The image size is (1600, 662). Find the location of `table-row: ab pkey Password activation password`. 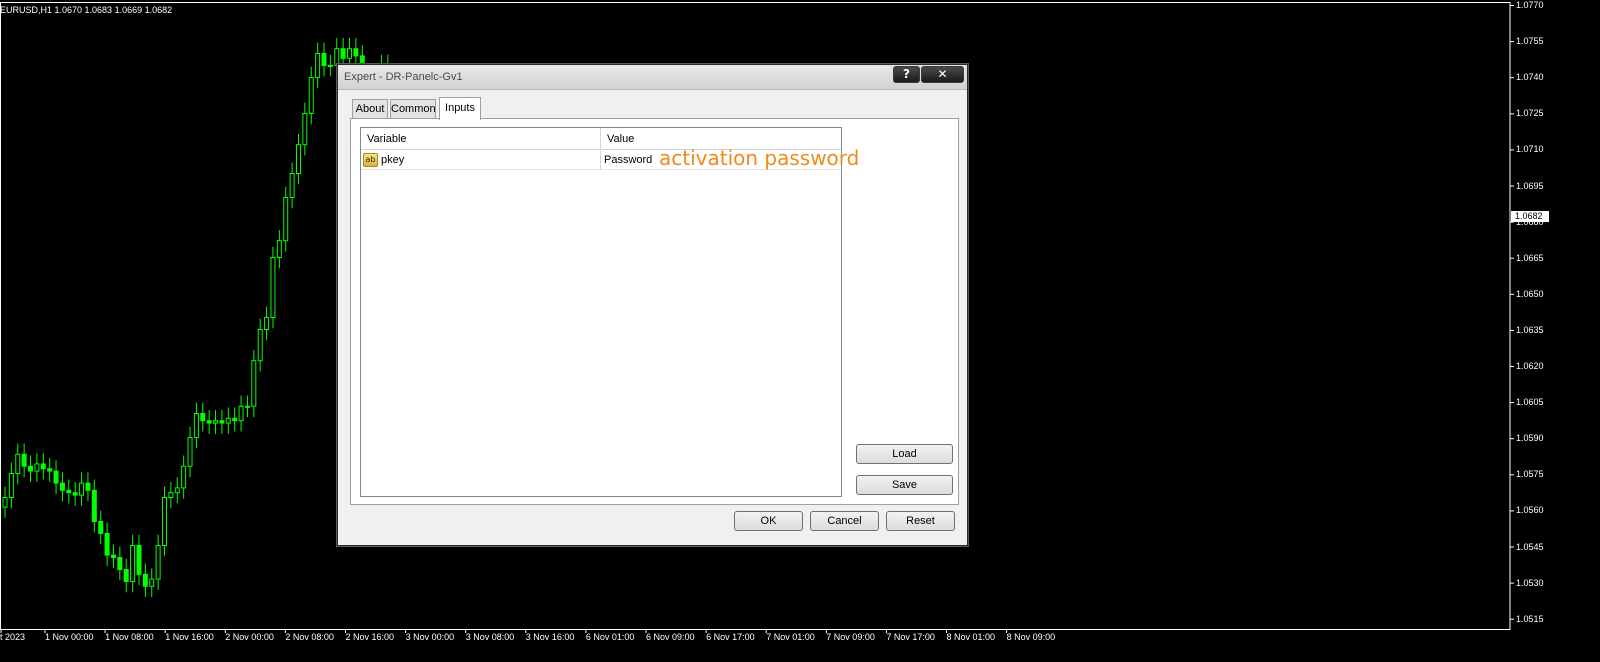

table-row: ab pkey Password activation password is located at coordinates (610, 158).